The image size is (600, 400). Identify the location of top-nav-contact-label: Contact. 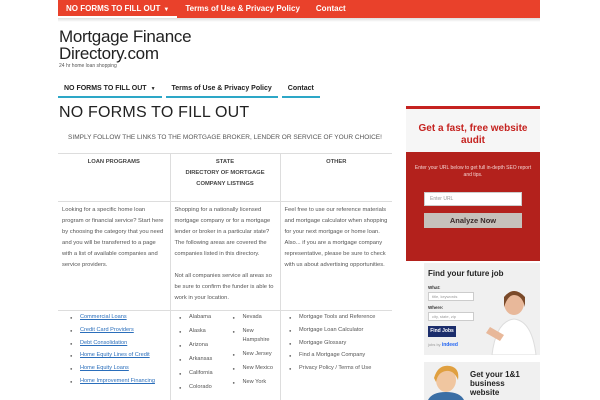
(330, 8).